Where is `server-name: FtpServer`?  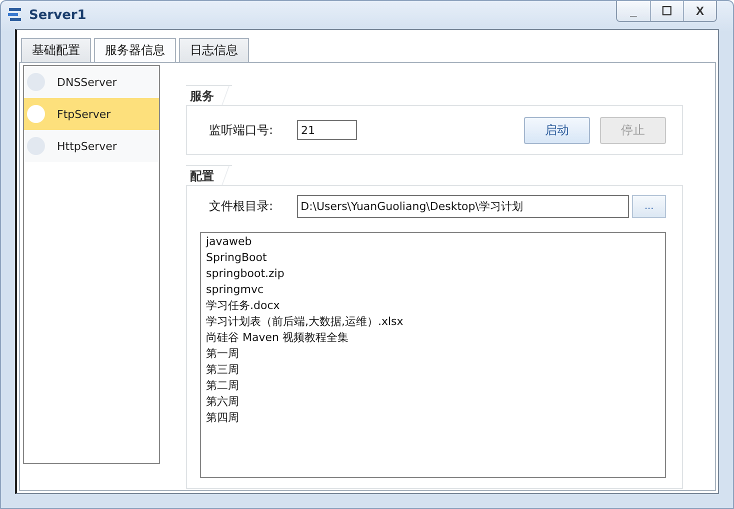
server-name: FtpServer is located at coordinates (84, 114).